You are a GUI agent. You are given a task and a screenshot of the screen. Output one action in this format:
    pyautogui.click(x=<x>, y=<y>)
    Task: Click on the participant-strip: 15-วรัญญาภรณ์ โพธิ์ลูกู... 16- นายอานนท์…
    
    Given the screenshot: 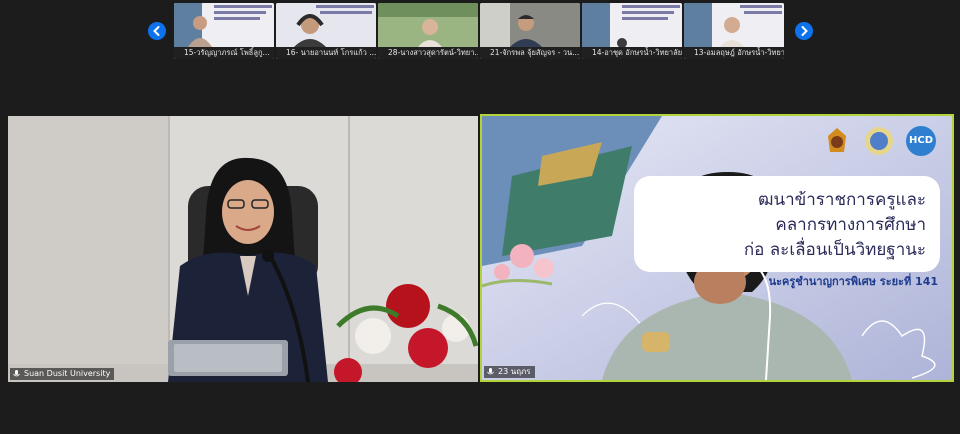 What is the action you would take?
    pyautogui.click(x=480, y=31)
    